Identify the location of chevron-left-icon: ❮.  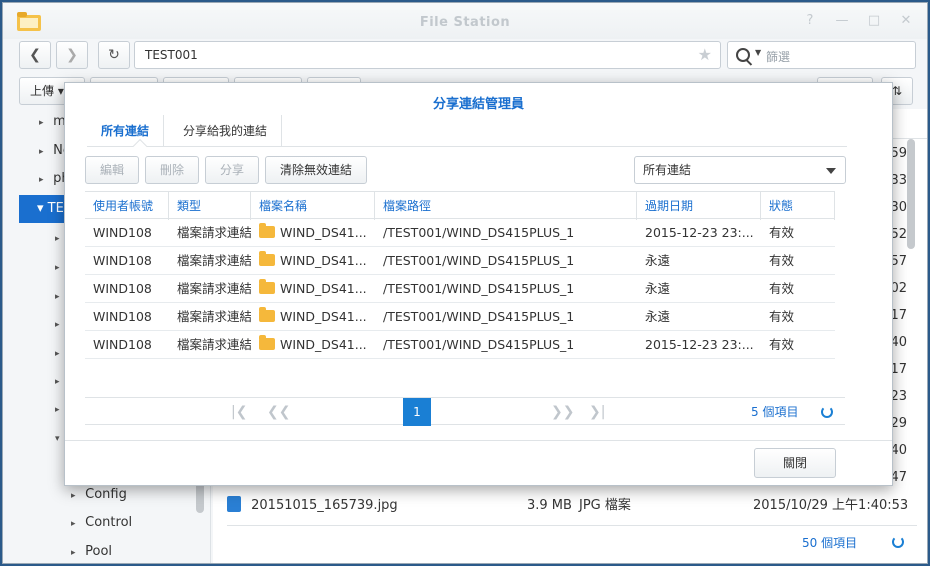
(35, 55).